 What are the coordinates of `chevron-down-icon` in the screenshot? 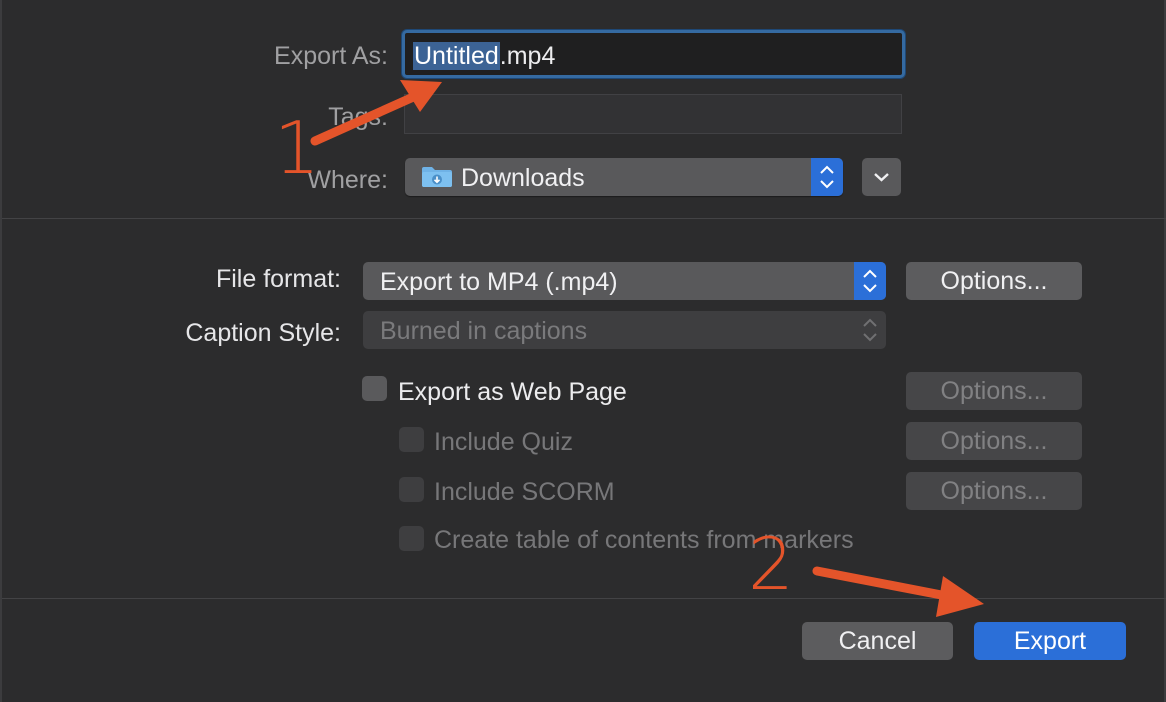 It's located at (881, 177).